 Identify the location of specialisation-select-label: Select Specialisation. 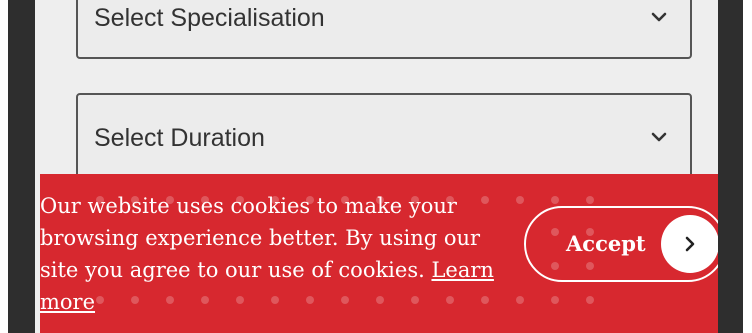
(209, 18).